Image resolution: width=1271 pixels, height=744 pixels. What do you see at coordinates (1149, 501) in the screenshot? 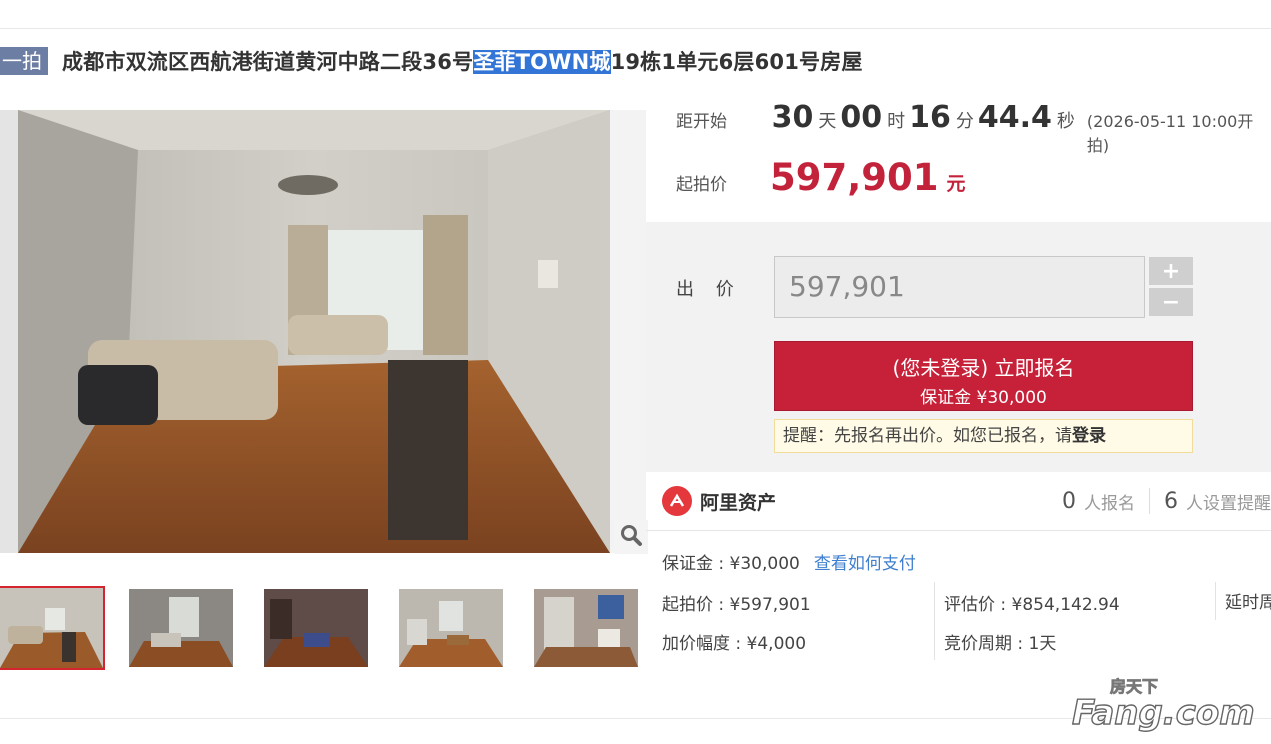
I see `stats-separator` at bounding box center [1149, 501].